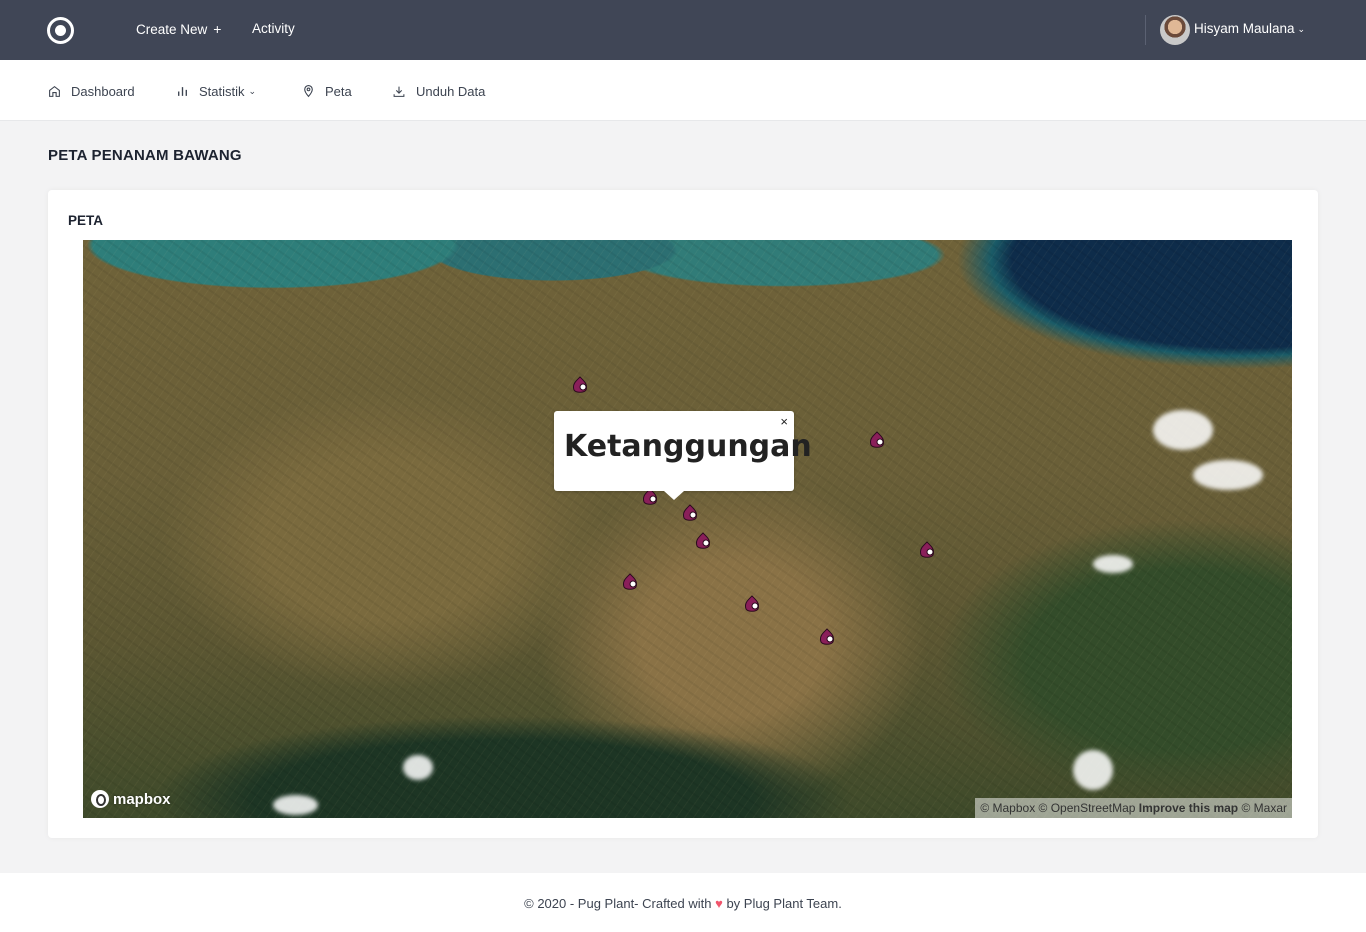 This screenshot has height=932, width=1366. I want to click on create-new-button: Create New +, so click(178, 29).